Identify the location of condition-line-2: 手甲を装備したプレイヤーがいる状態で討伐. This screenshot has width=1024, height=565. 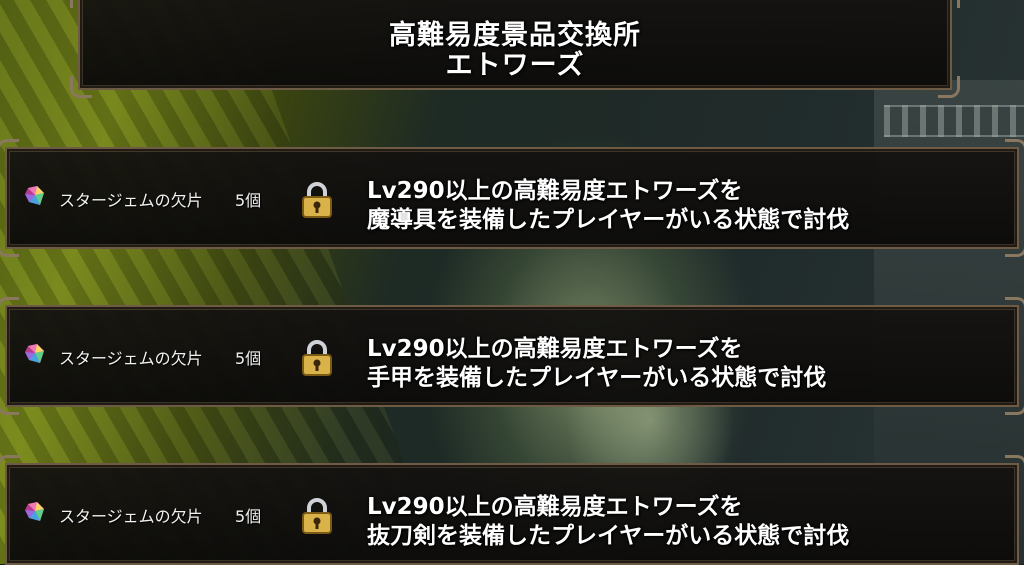
(597, 378).